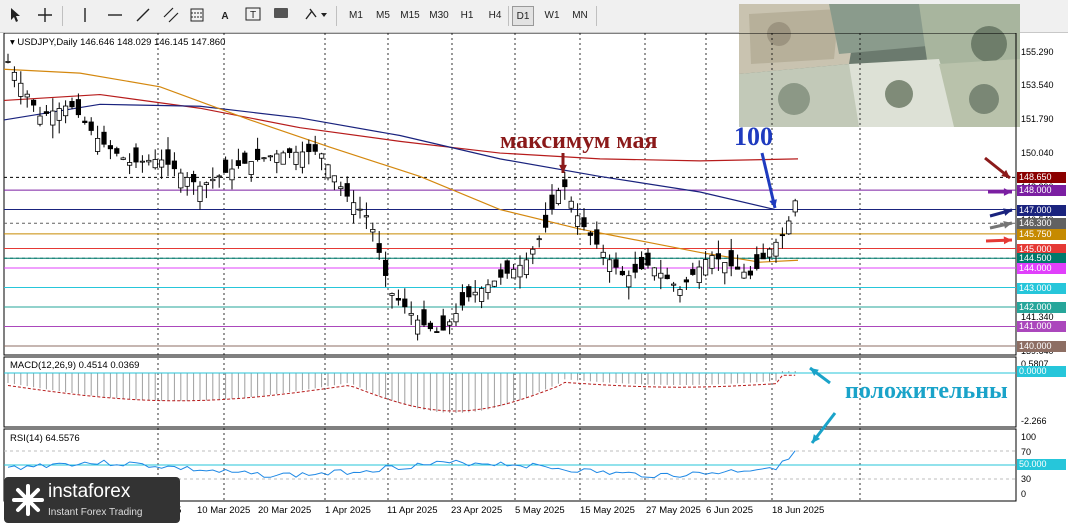  What do you see at coordinates (580, 16) in the screenshot?
I see `timeframe-mn: MN` at bounding box center [580, 16].